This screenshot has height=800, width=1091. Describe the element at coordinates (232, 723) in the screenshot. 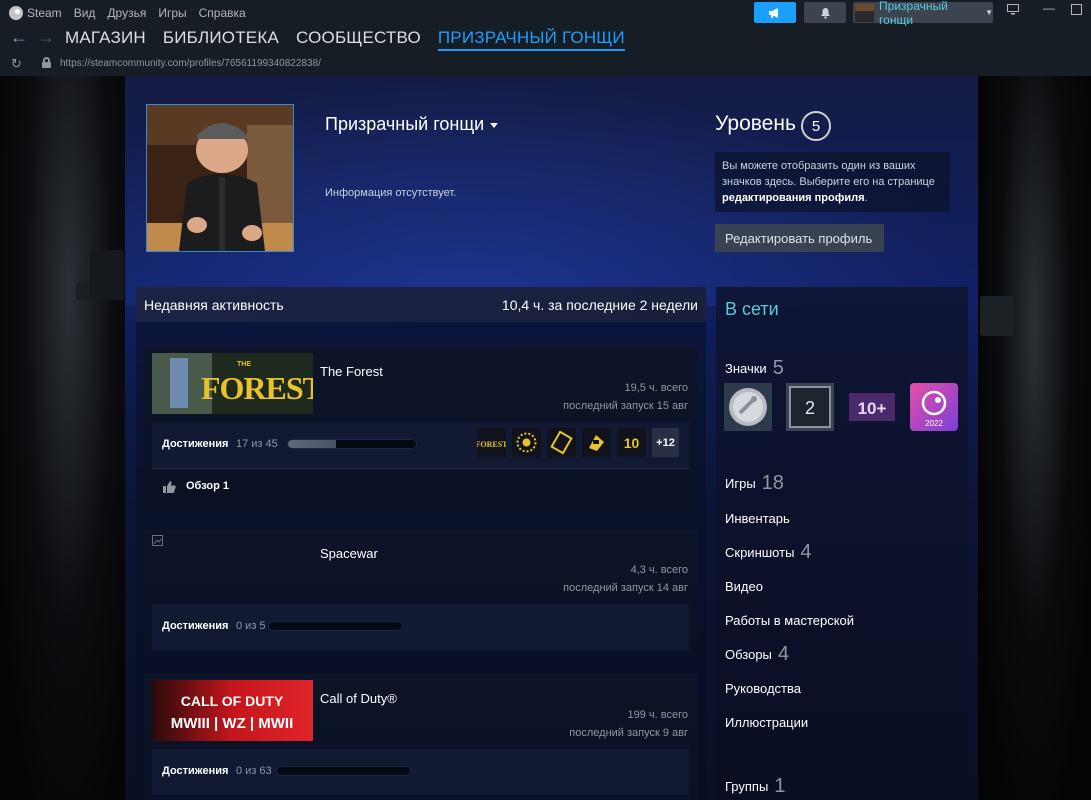

I see `svg-text: MWIII | WZ | MWII` at that location.